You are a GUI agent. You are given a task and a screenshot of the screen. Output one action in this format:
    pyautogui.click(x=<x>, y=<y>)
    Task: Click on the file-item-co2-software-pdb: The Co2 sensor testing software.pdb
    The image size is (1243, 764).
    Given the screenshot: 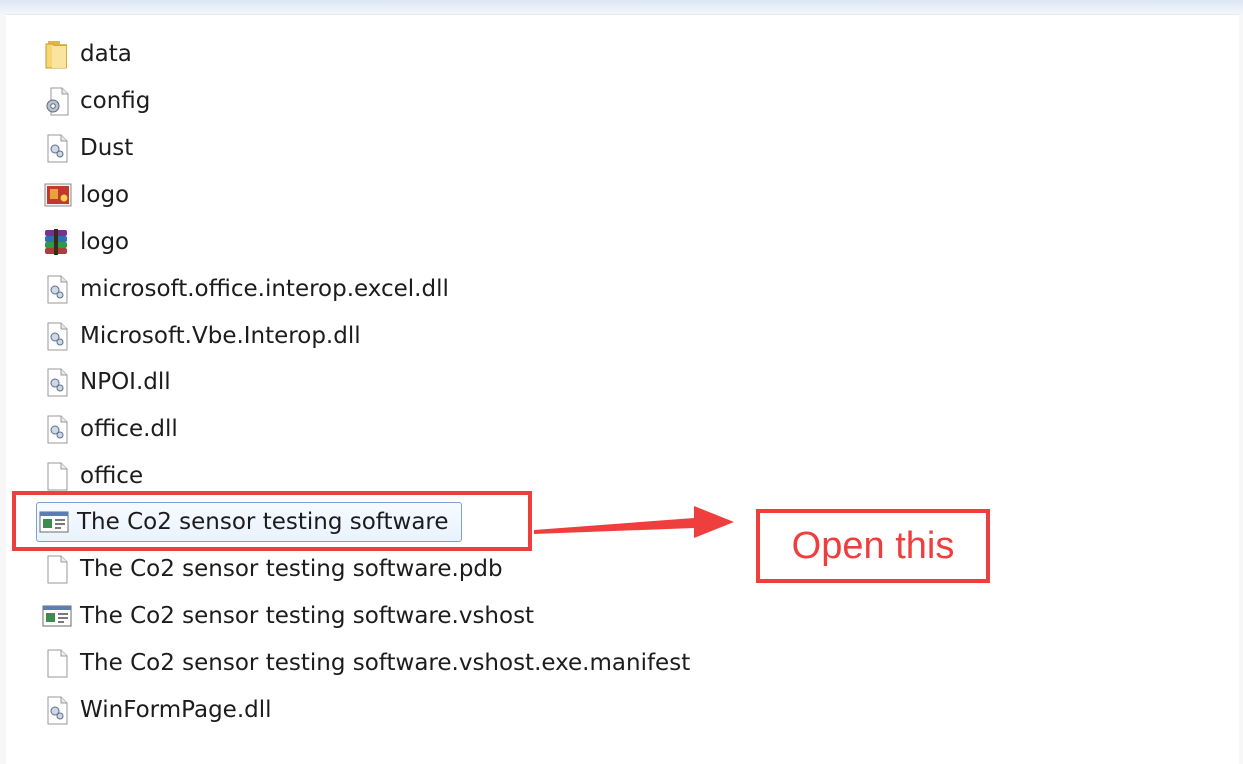 What is the action you would take?
    pyautogui.click(x=271, y=569)
    